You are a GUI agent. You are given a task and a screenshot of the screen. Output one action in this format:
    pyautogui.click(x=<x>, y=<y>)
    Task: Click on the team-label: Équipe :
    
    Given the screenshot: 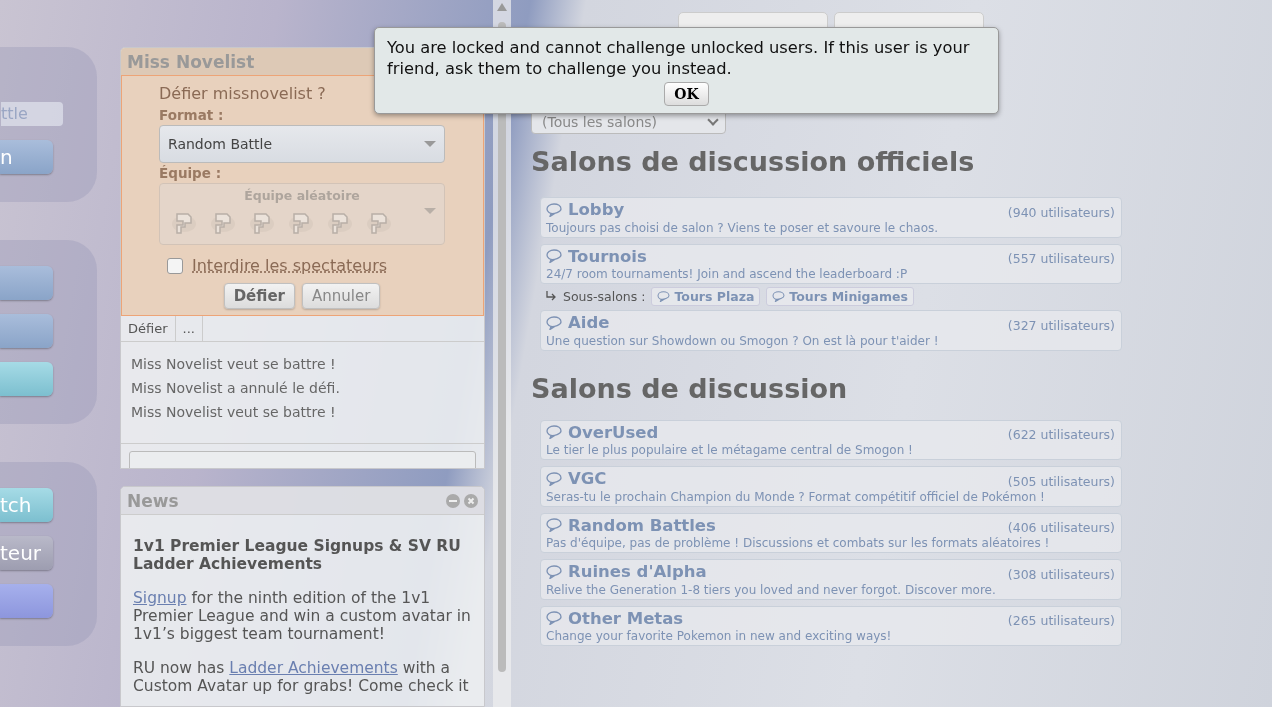 What is the action you would take?
    pyautogui.click(x=191, y=173)
    